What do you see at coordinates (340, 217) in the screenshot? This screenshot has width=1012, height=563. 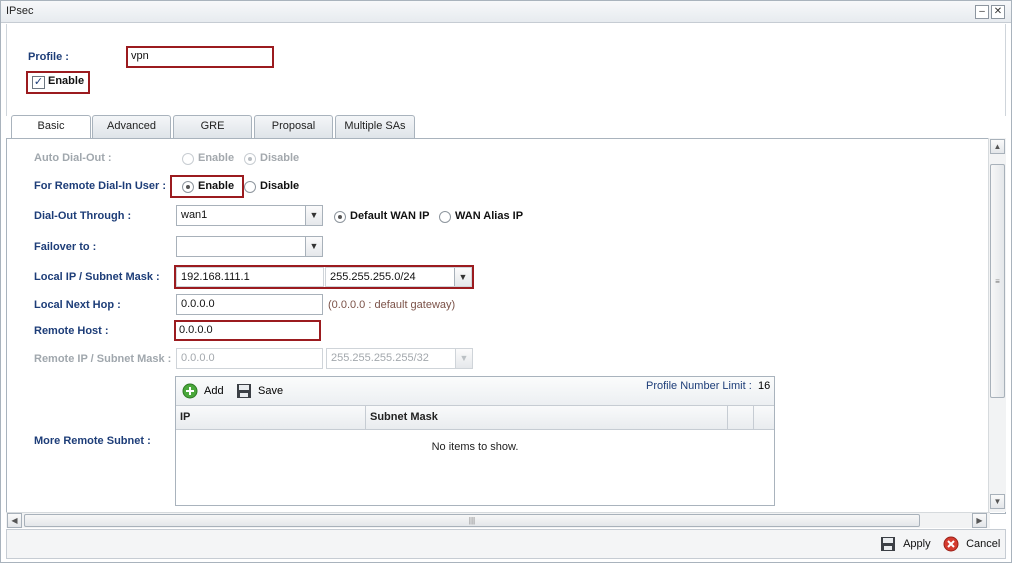 I see `default-wan-ip-radio` at bounding box center [340, 217].